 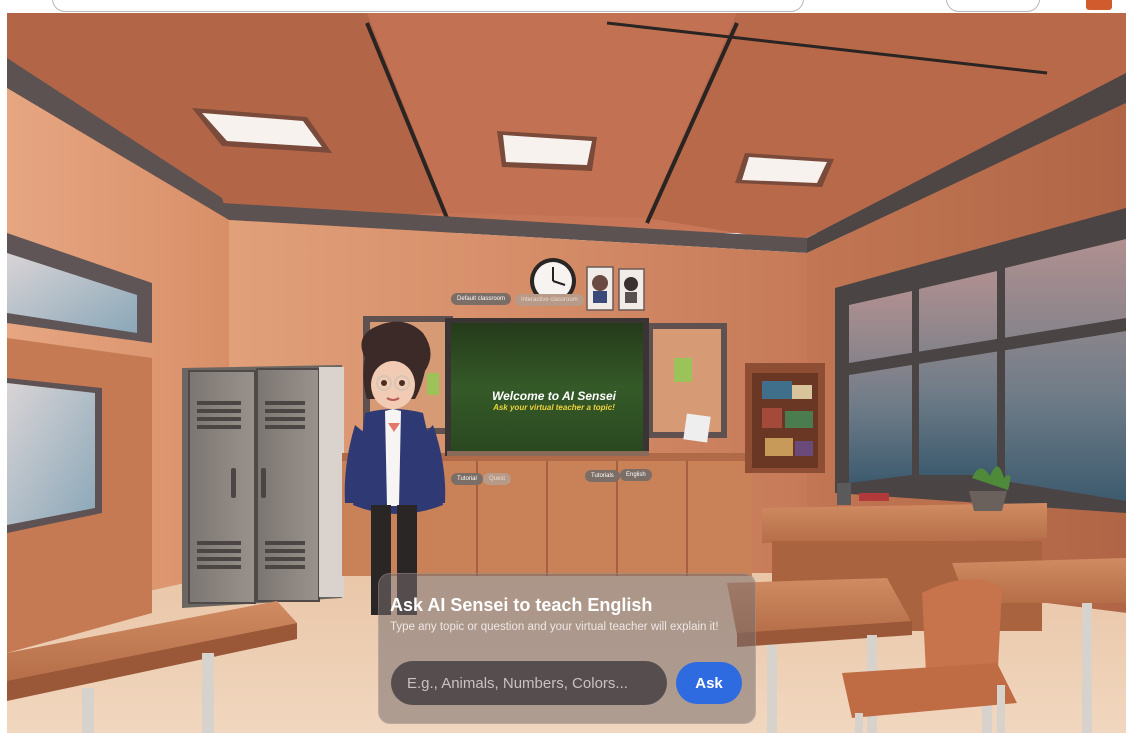 I want to click on board-title: Welcome to AI Sensei, so click(x=554, y=396).